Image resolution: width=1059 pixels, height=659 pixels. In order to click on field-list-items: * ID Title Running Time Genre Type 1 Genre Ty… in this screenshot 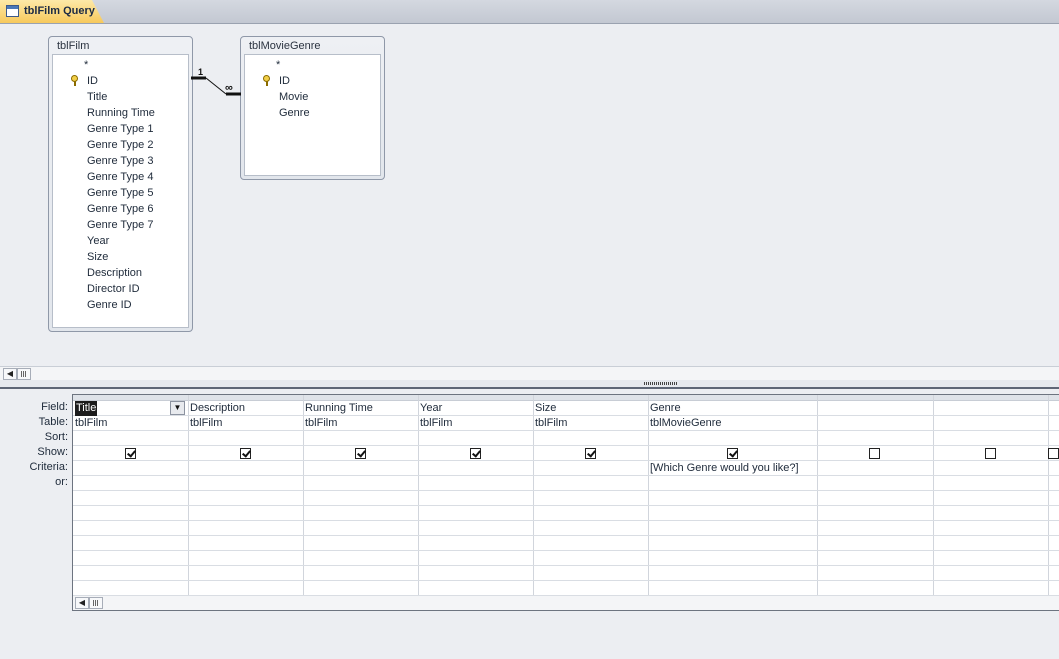, I will do `click(120, 191)`.